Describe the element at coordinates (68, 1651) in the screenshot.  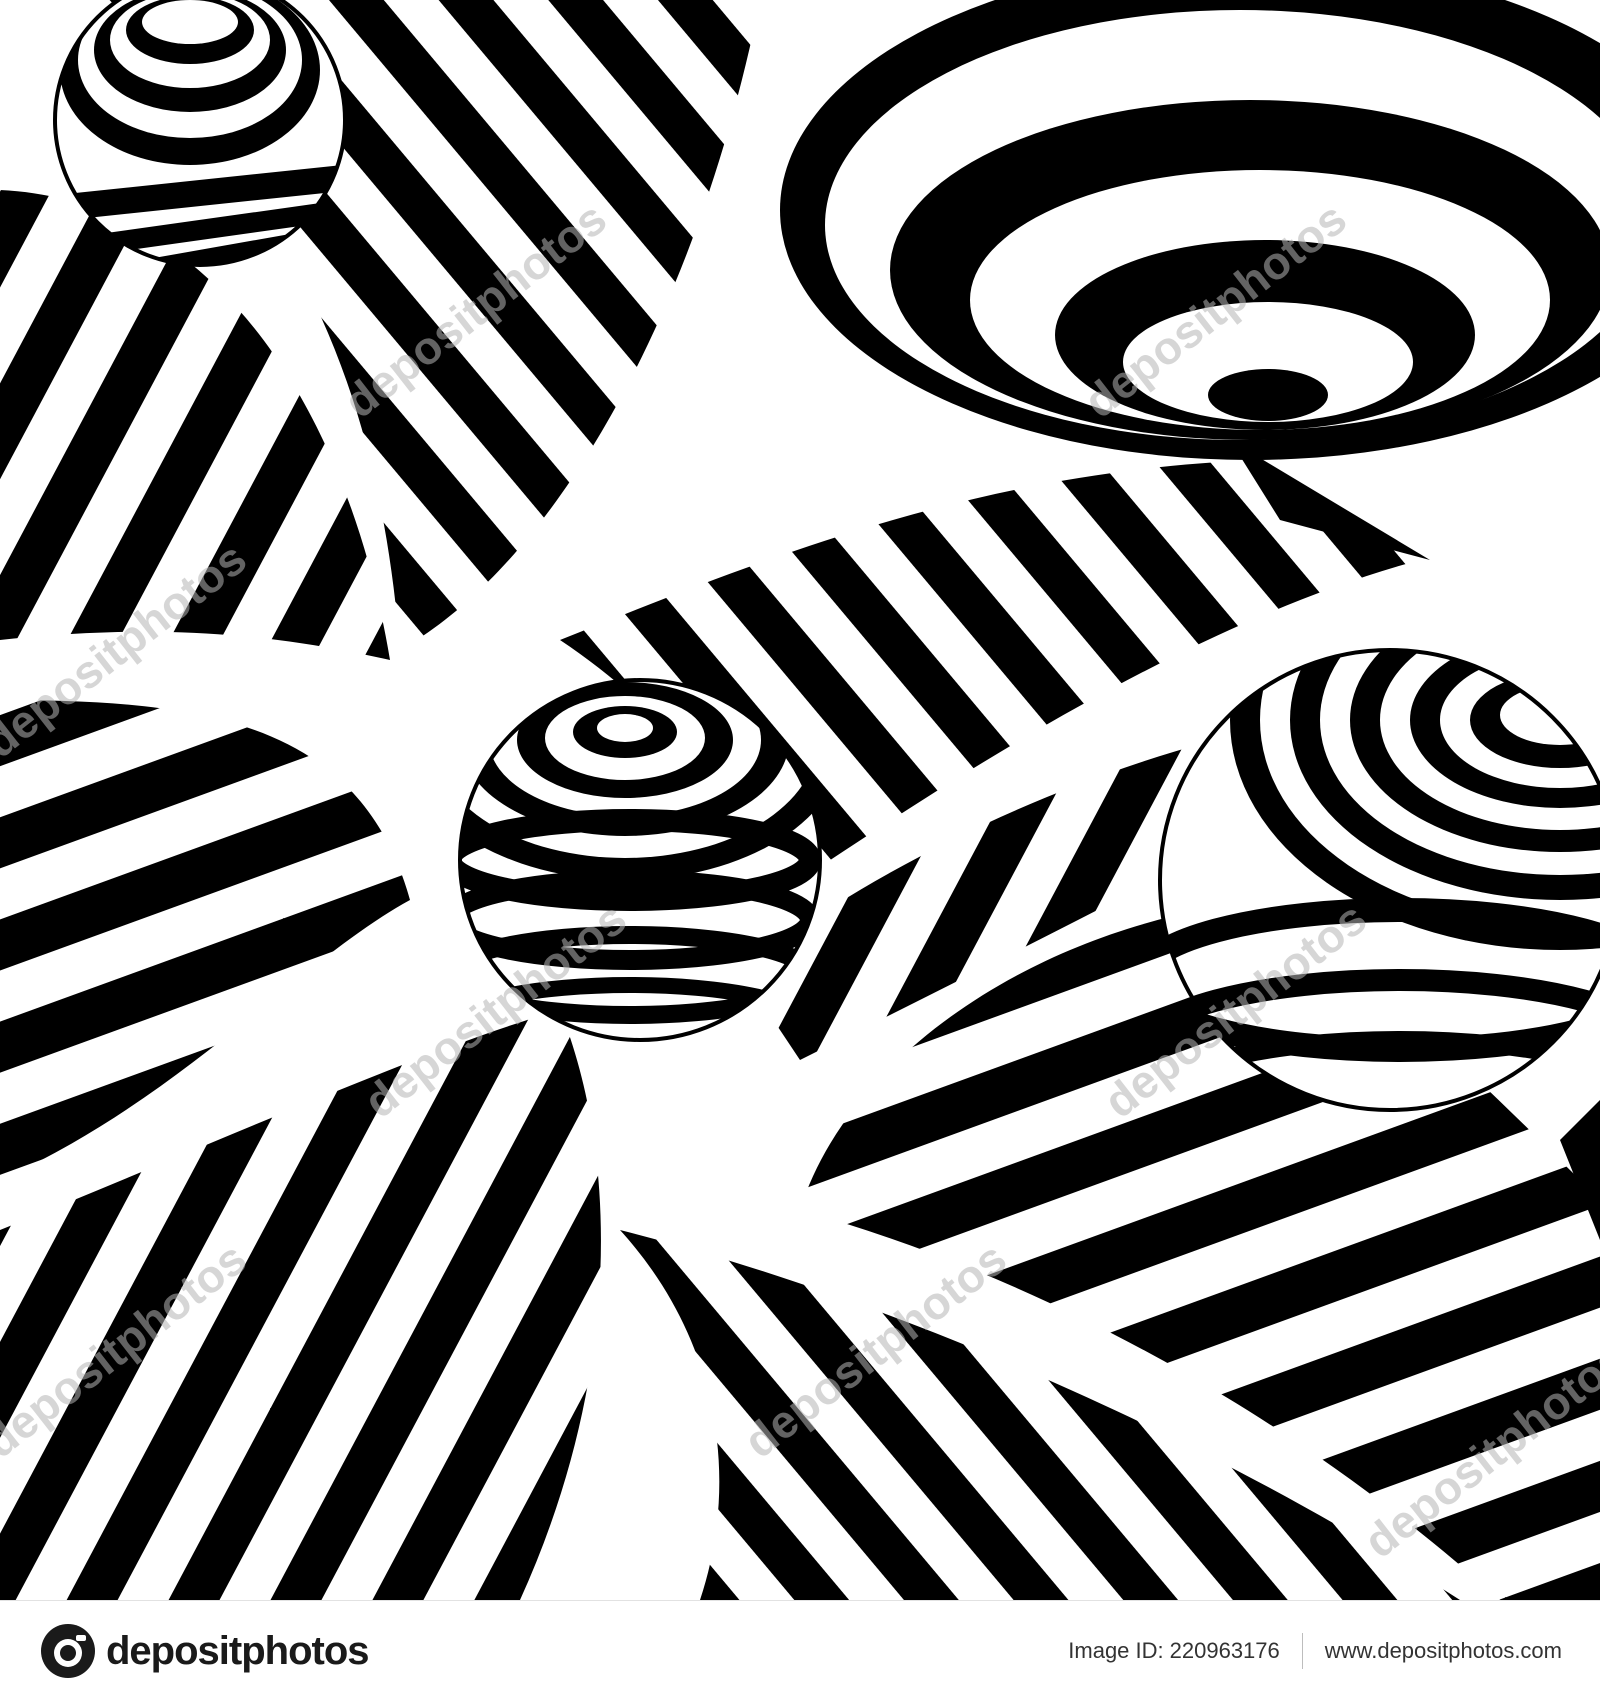
I see `depositphotos-camera-icon` at that location.